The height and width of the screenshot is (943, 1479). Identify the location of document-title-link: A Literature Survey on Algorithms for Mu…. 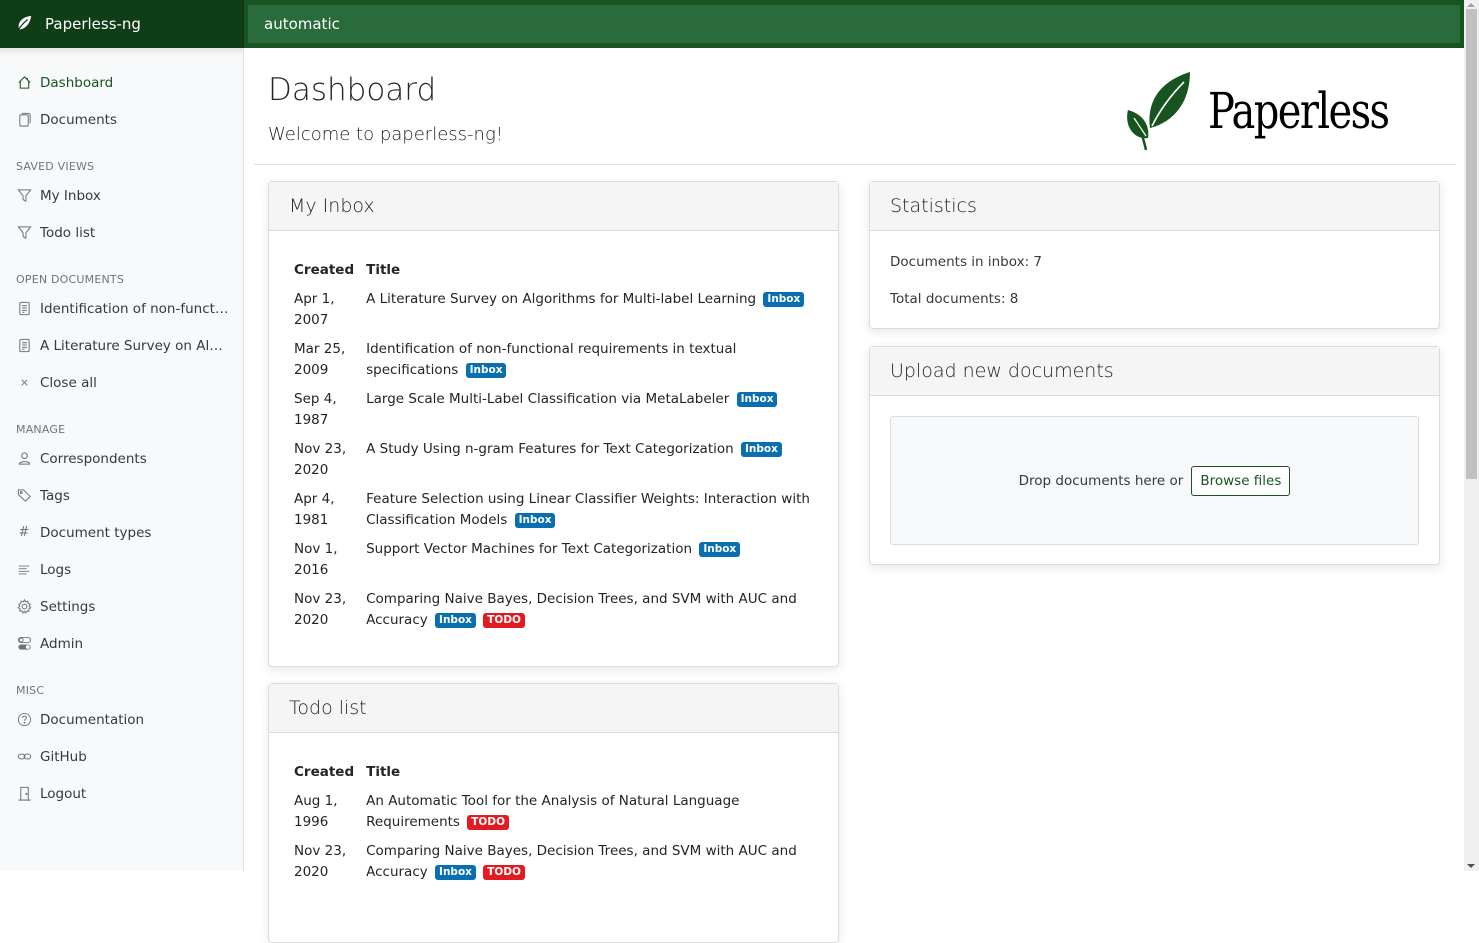
(561, 299).